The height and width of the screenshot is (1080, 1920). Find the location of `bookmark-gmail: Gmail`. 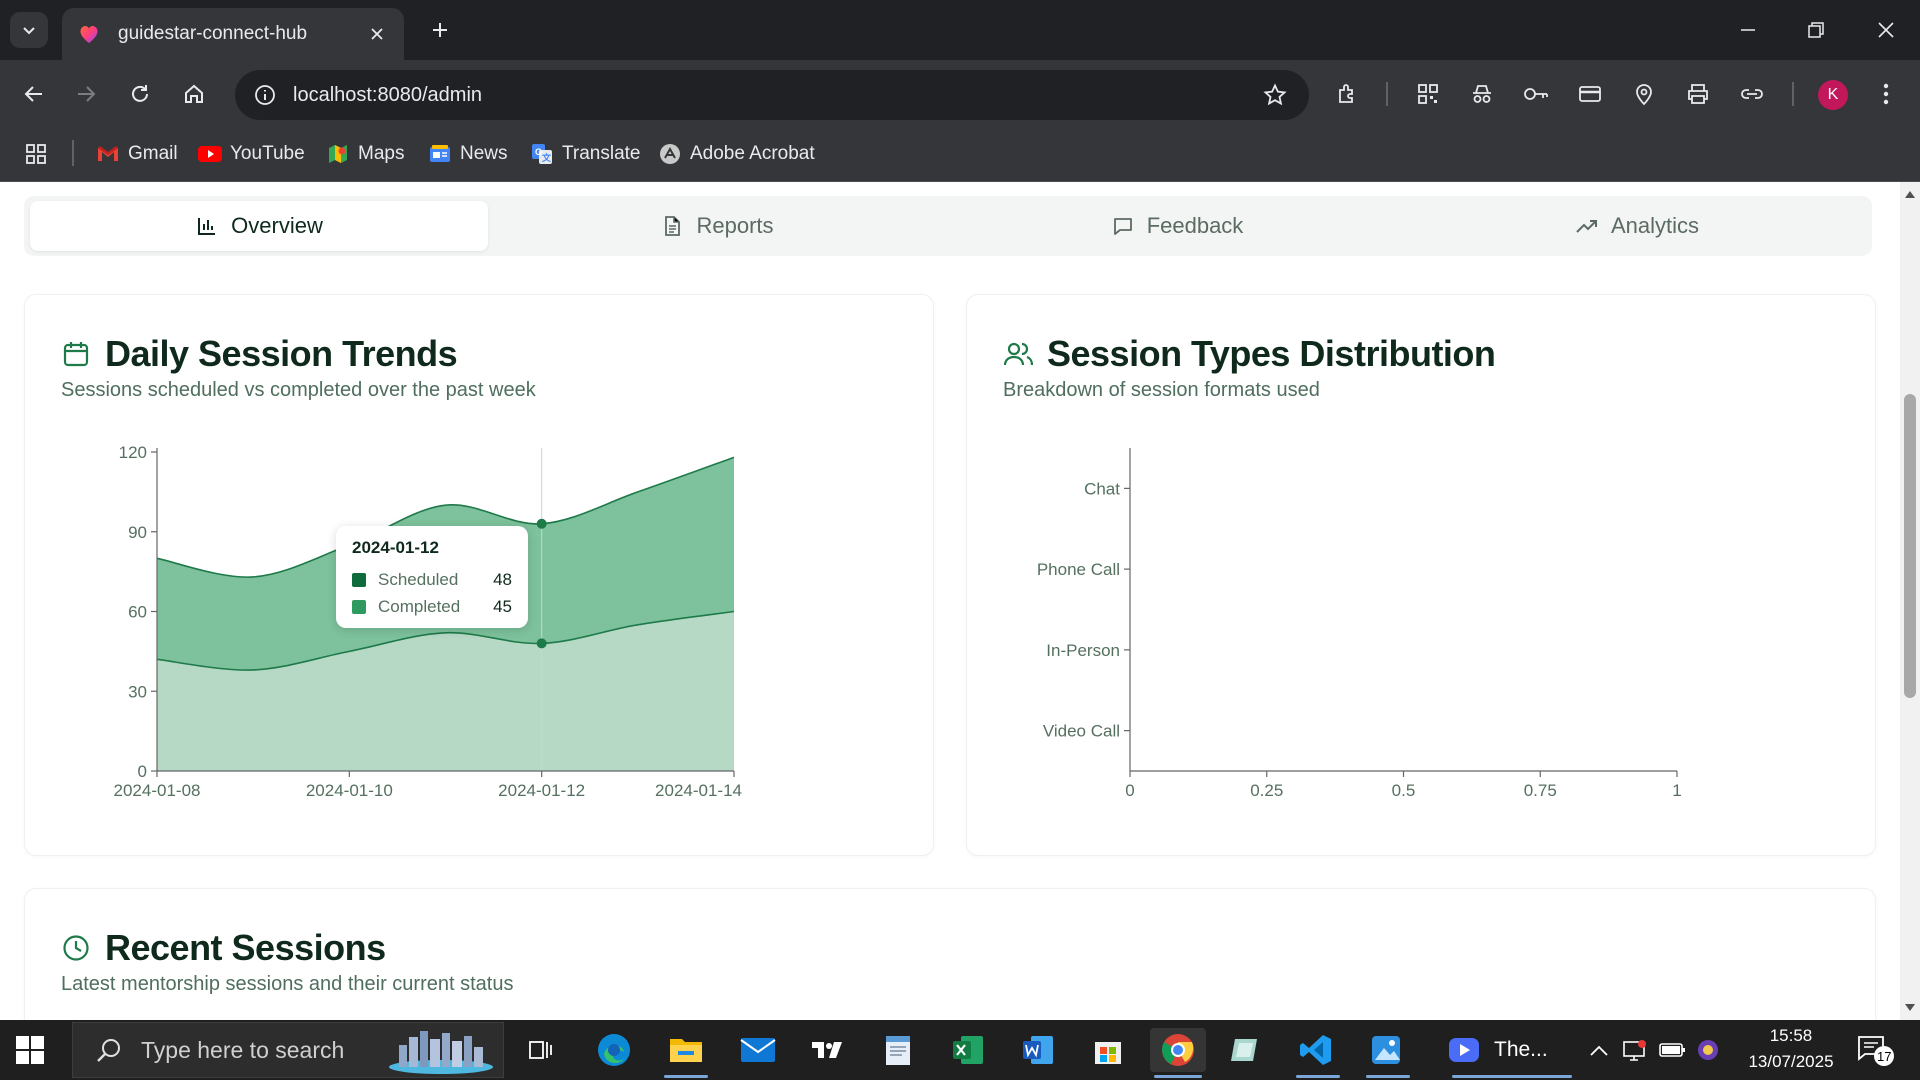

bookmark-gmail: Gmail is located at coordinates (137, 154).